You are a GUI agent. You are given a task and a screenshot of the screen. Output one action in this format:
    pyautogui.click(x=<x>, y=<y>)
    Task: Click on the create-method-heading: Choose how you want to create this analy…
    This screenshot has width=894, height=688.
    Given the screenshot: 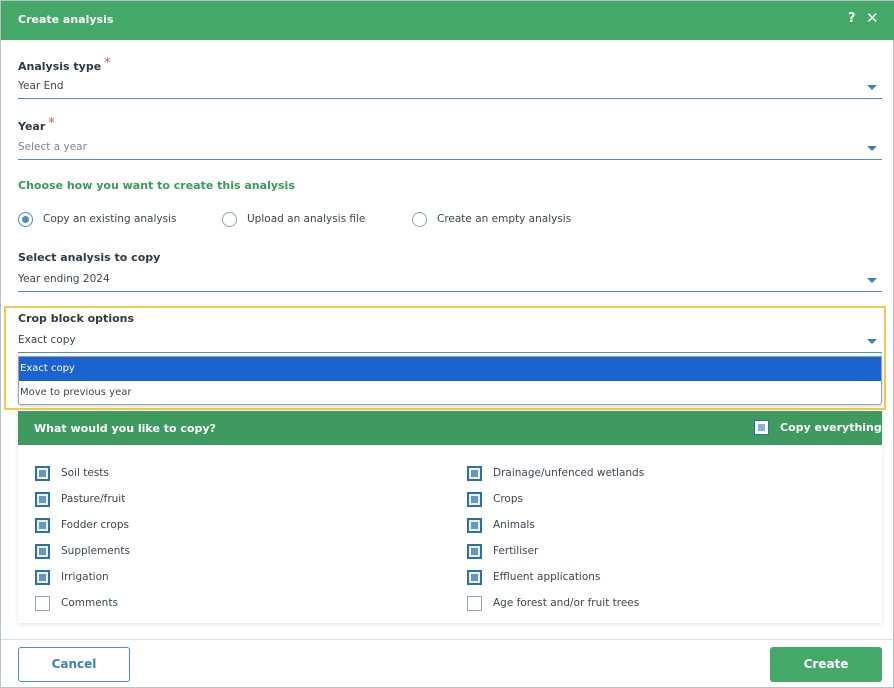 What is the action you would take?
    pyautogui.click(x=156, y=185)
    